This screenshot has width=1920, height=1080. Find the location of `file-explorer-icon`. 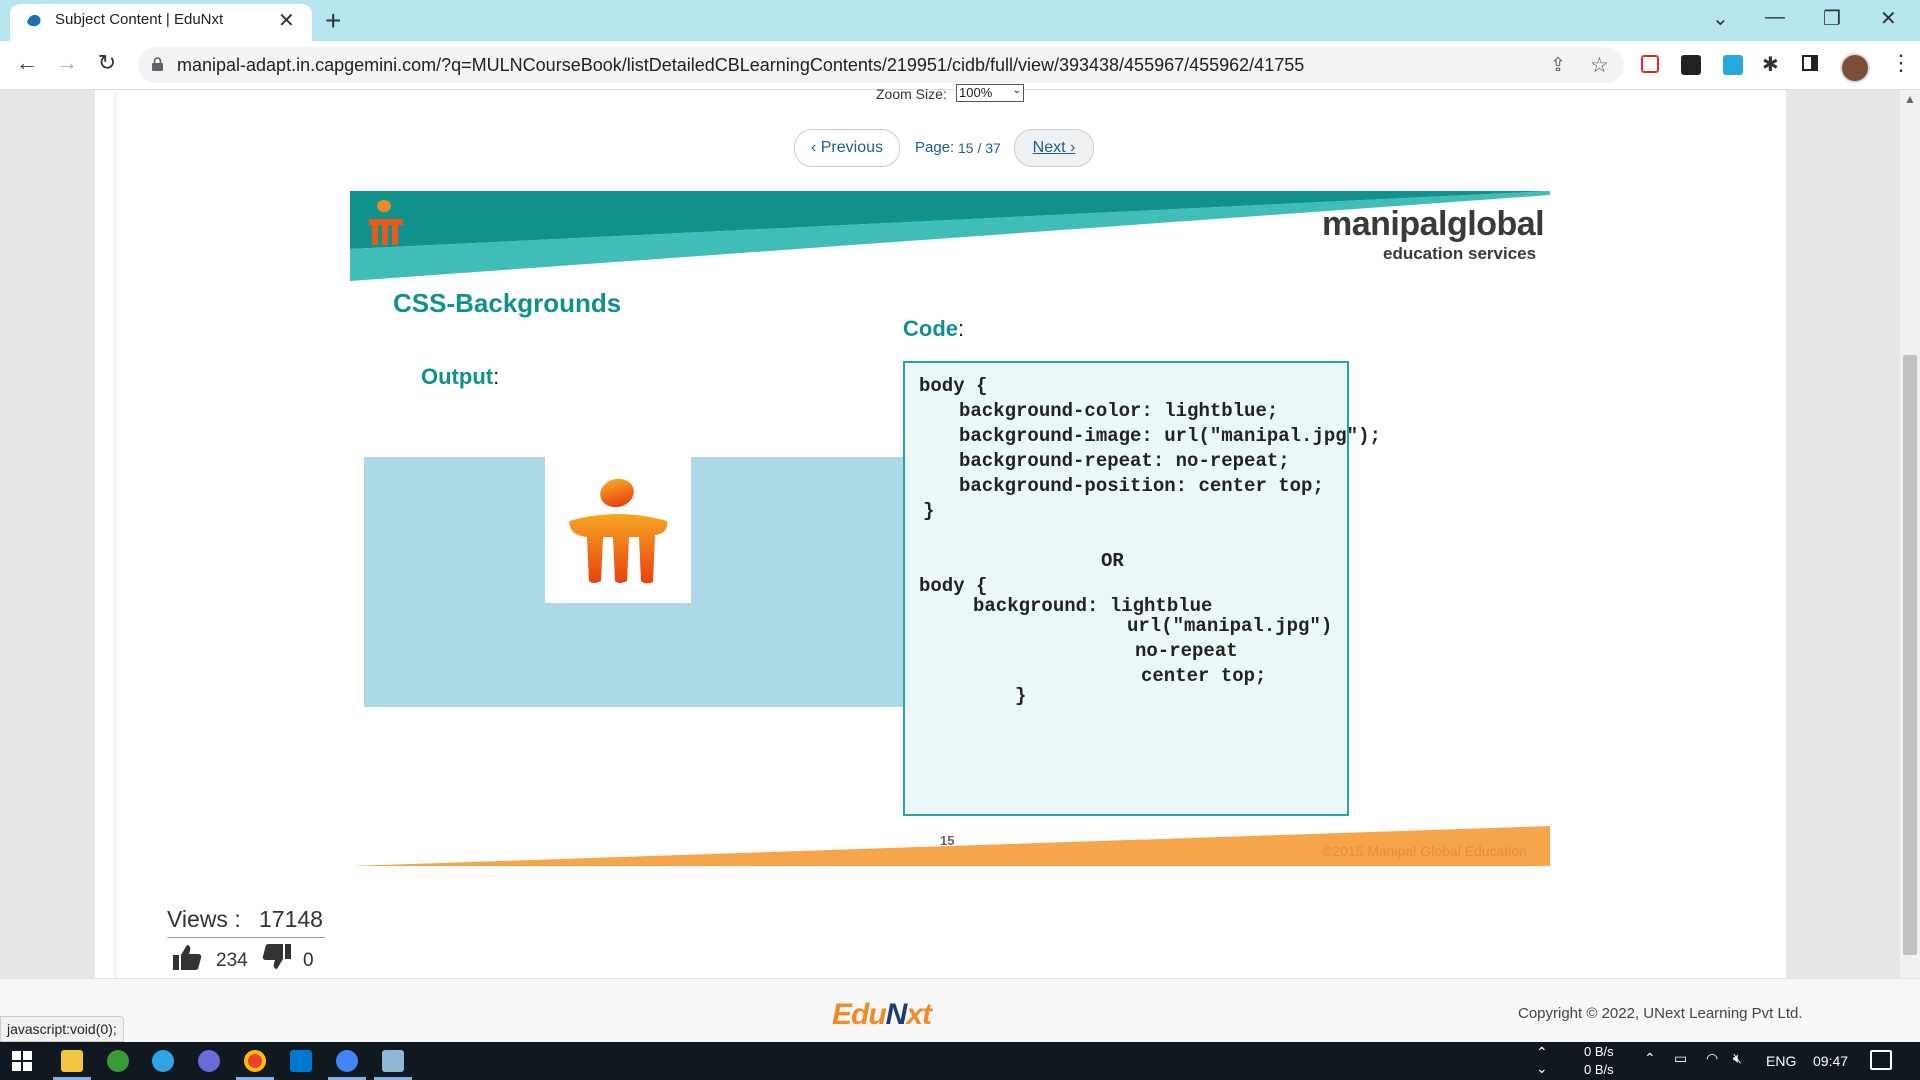

file-explorer-icon is located at coordinates (72, 1061).